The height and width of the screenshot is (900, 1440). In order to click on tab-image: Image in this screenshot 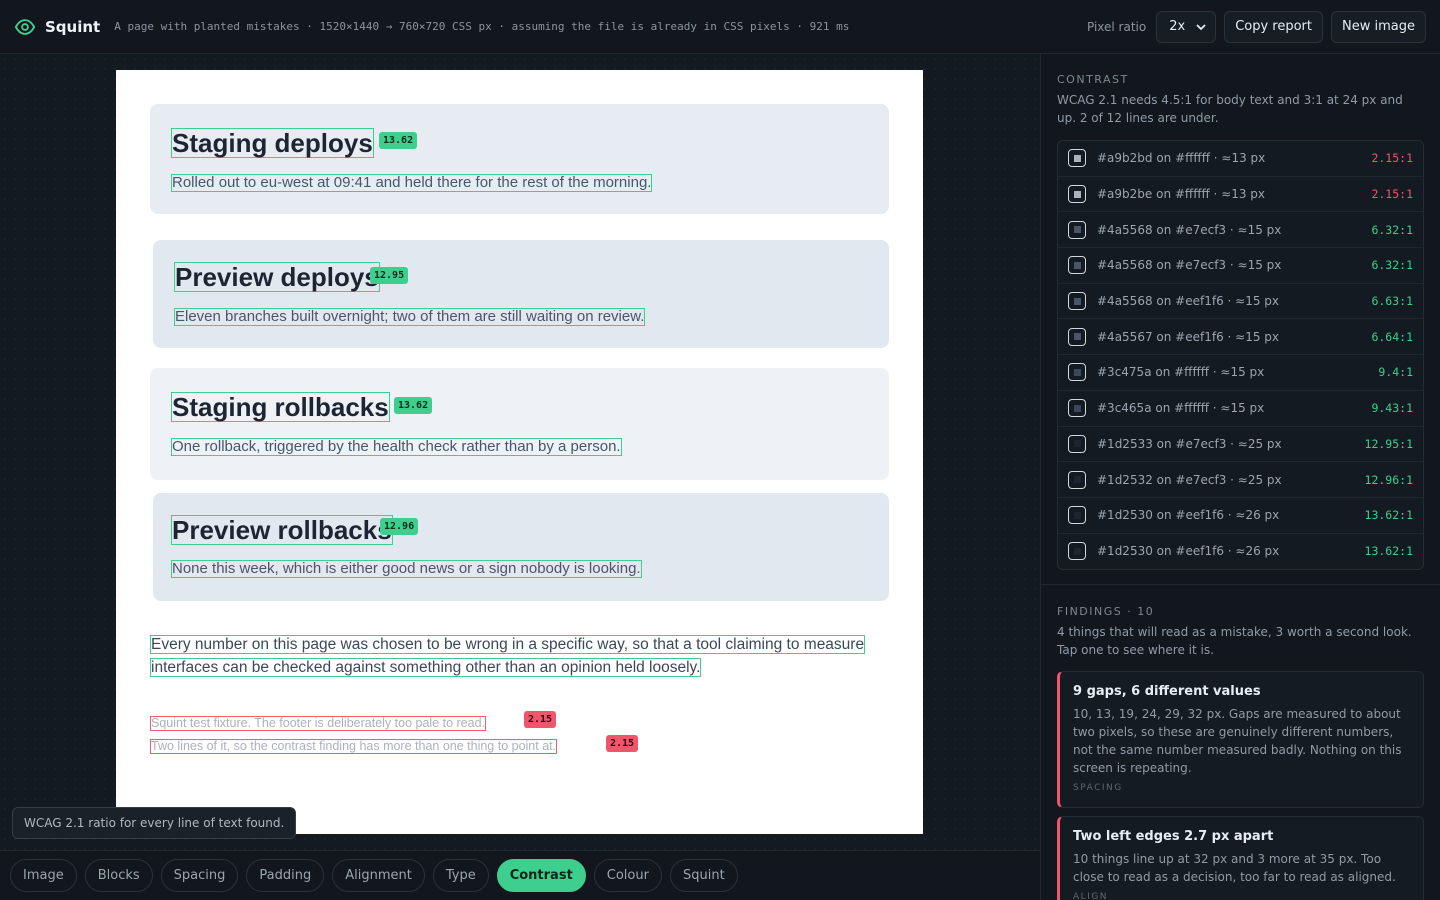, I will do `click(43, 875)`.